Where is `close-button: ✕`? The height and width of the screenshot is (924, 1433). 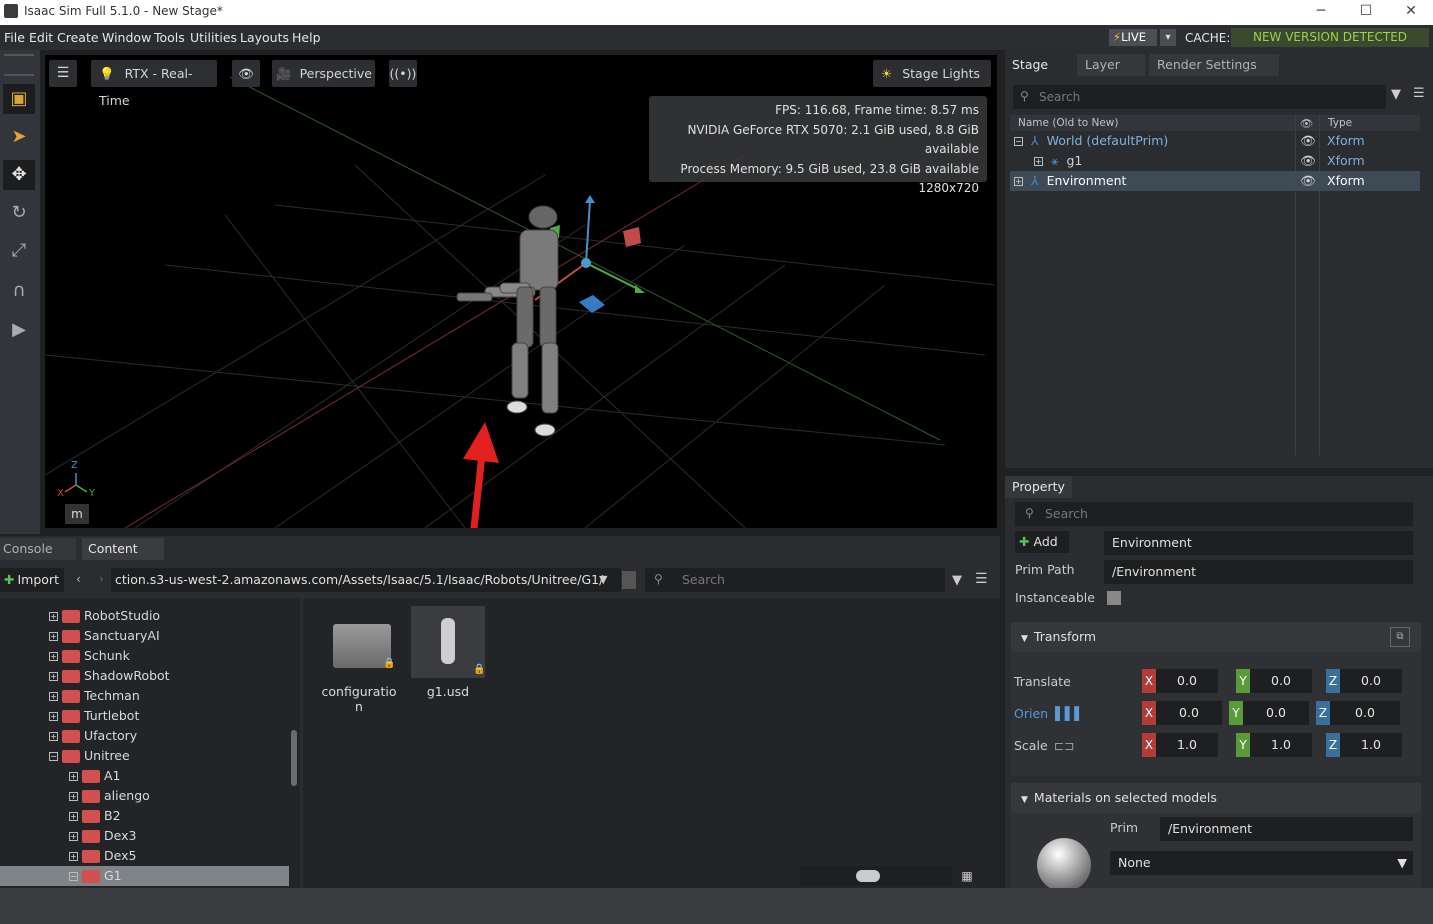 close-button: ✕ is located at coordinates (1410, 12).